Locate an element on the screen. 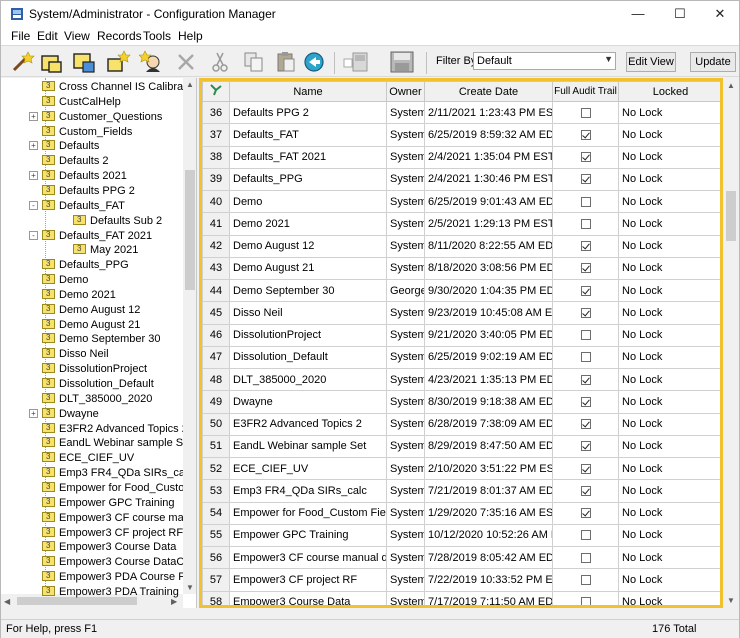  row-number: 40 is located at coordinates (216, 201).